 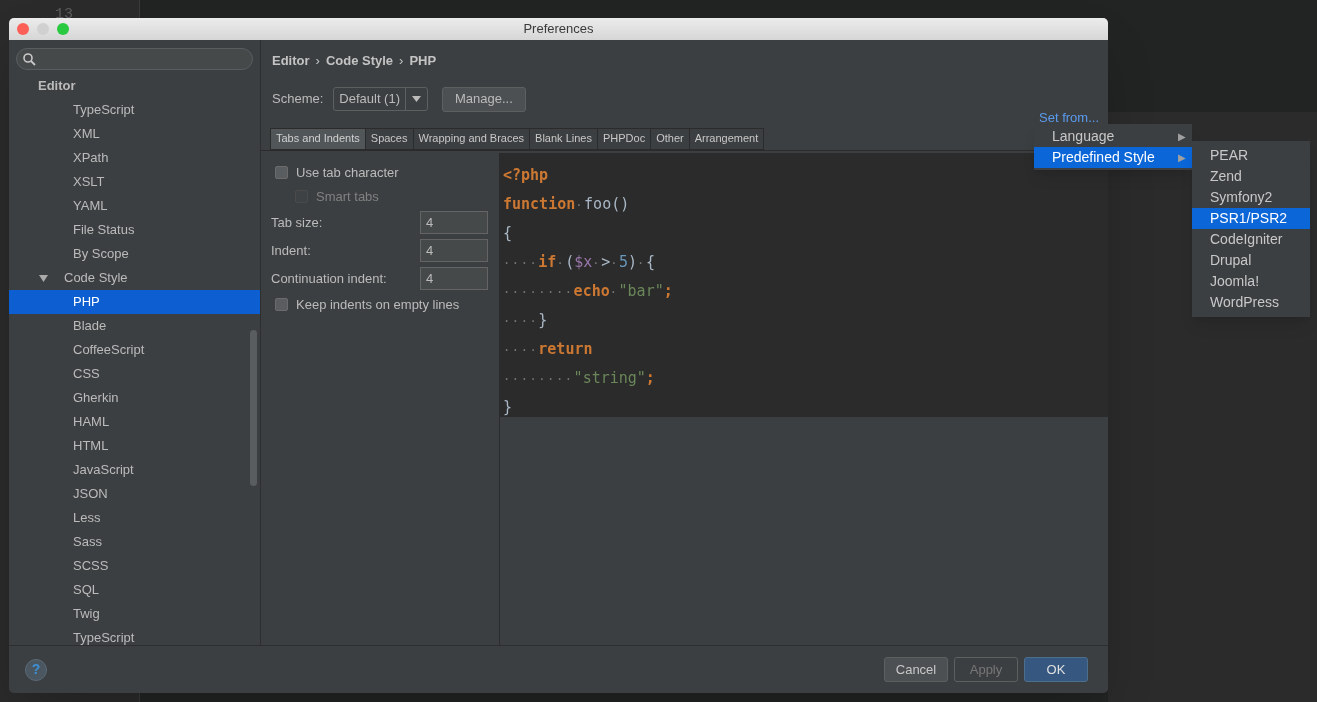 I want to click on breadcrumb-item: Editor, so click(x=291, y=61).